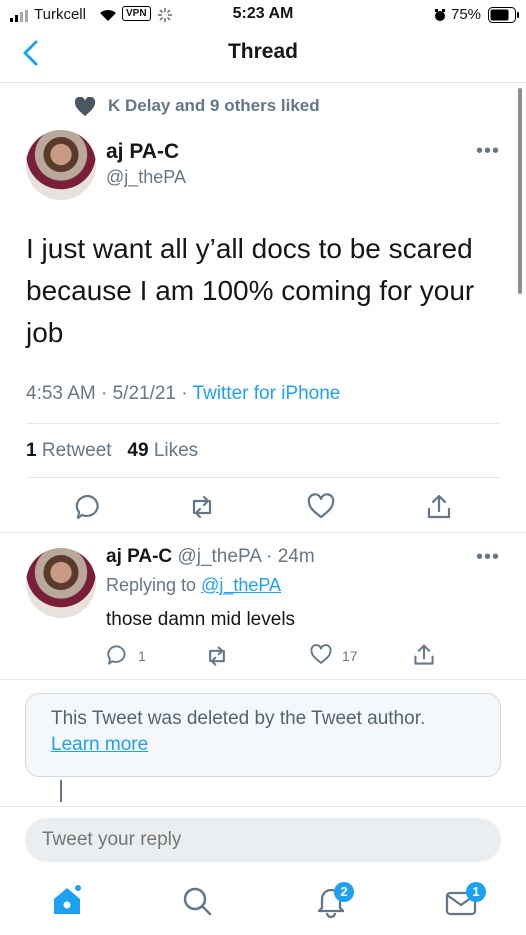 This screenshot has height=935, width=526. What do you see at coordinates (321, 655) in the screenshot?
I see `reply-like-icon` at bounding box center [321, 655].